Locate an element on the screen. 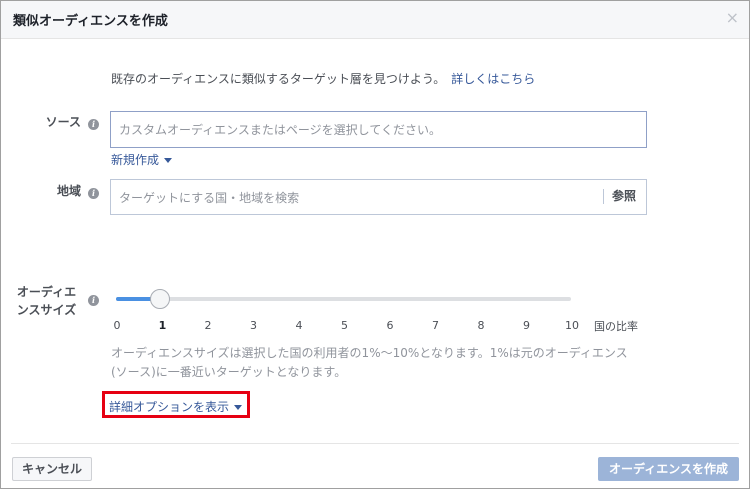  slider-tick-label: 2 is located at coordinates (208, 325).